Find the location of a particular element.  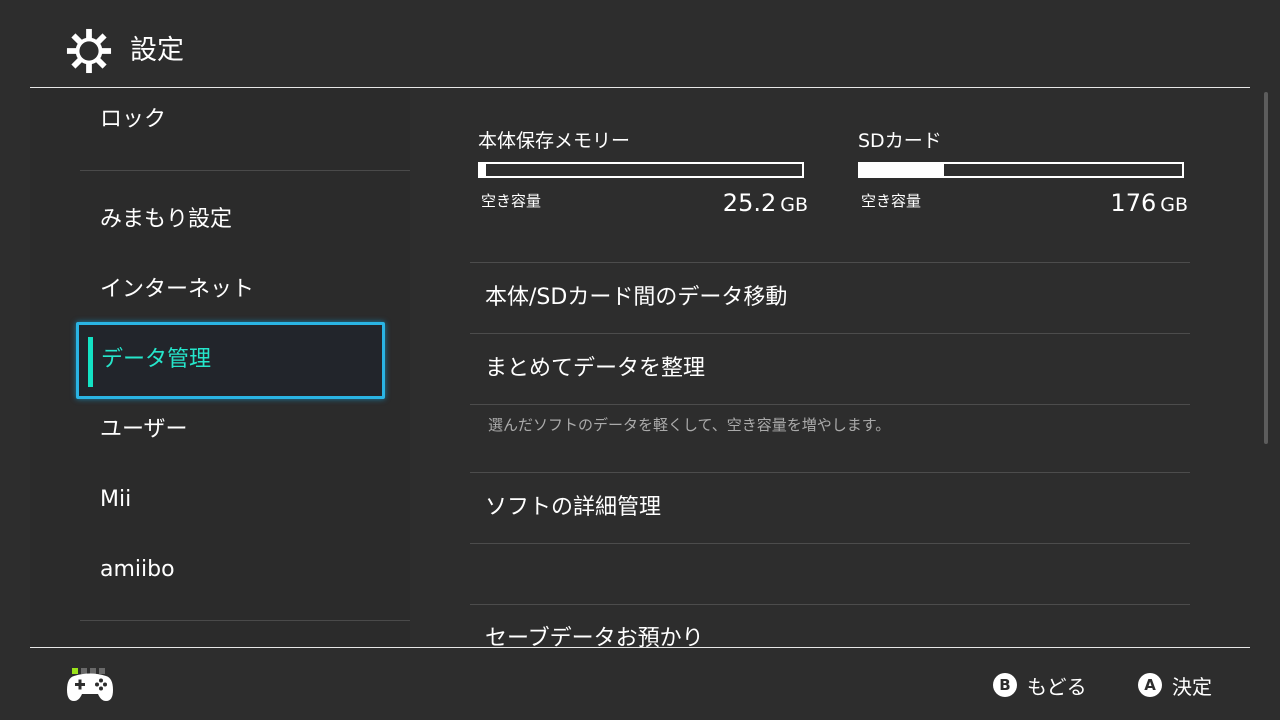

internal-free-unit: GB is located at coordinates (794, 205).